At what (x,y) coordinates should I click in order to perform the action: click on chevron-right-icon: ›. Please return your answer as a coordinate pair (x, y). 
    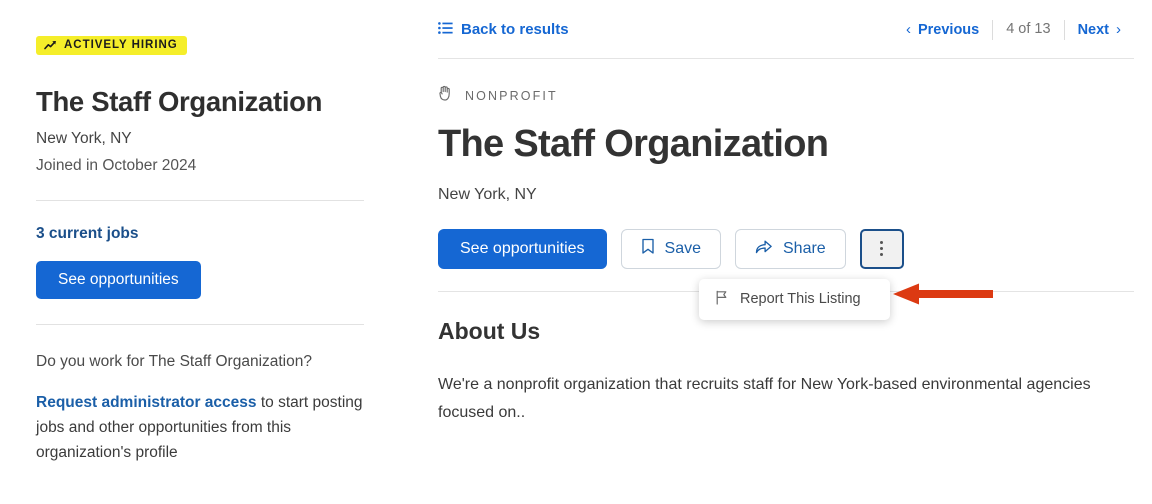
    Looking at the image, I should click on (1118, 30).